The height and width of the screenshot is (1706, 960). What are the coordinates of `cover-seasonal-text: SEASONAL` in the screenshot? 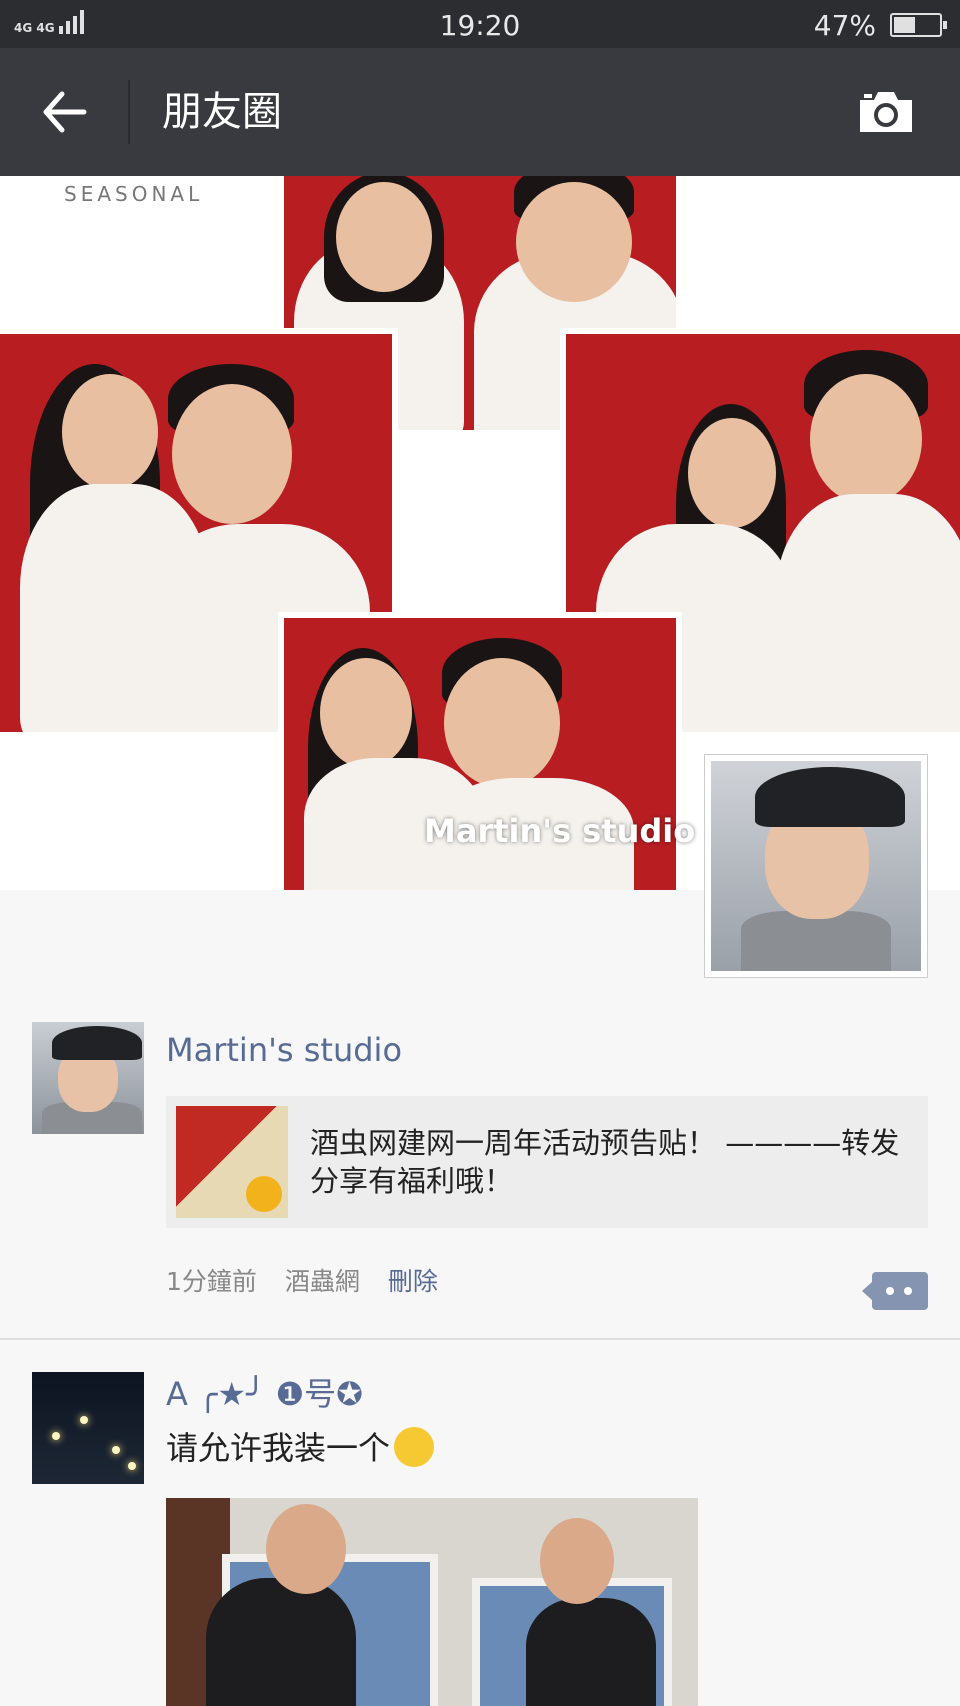 It's located at (134, 194).